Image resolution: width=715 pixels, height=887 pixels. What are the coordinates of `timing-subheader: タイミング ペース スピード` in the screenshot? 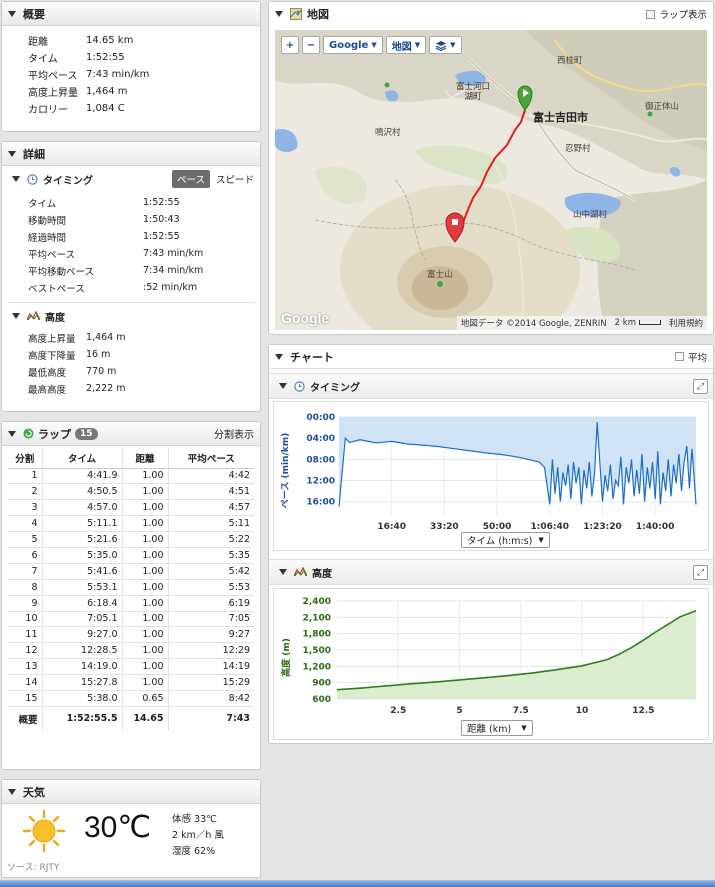 It's located at (131, 179).